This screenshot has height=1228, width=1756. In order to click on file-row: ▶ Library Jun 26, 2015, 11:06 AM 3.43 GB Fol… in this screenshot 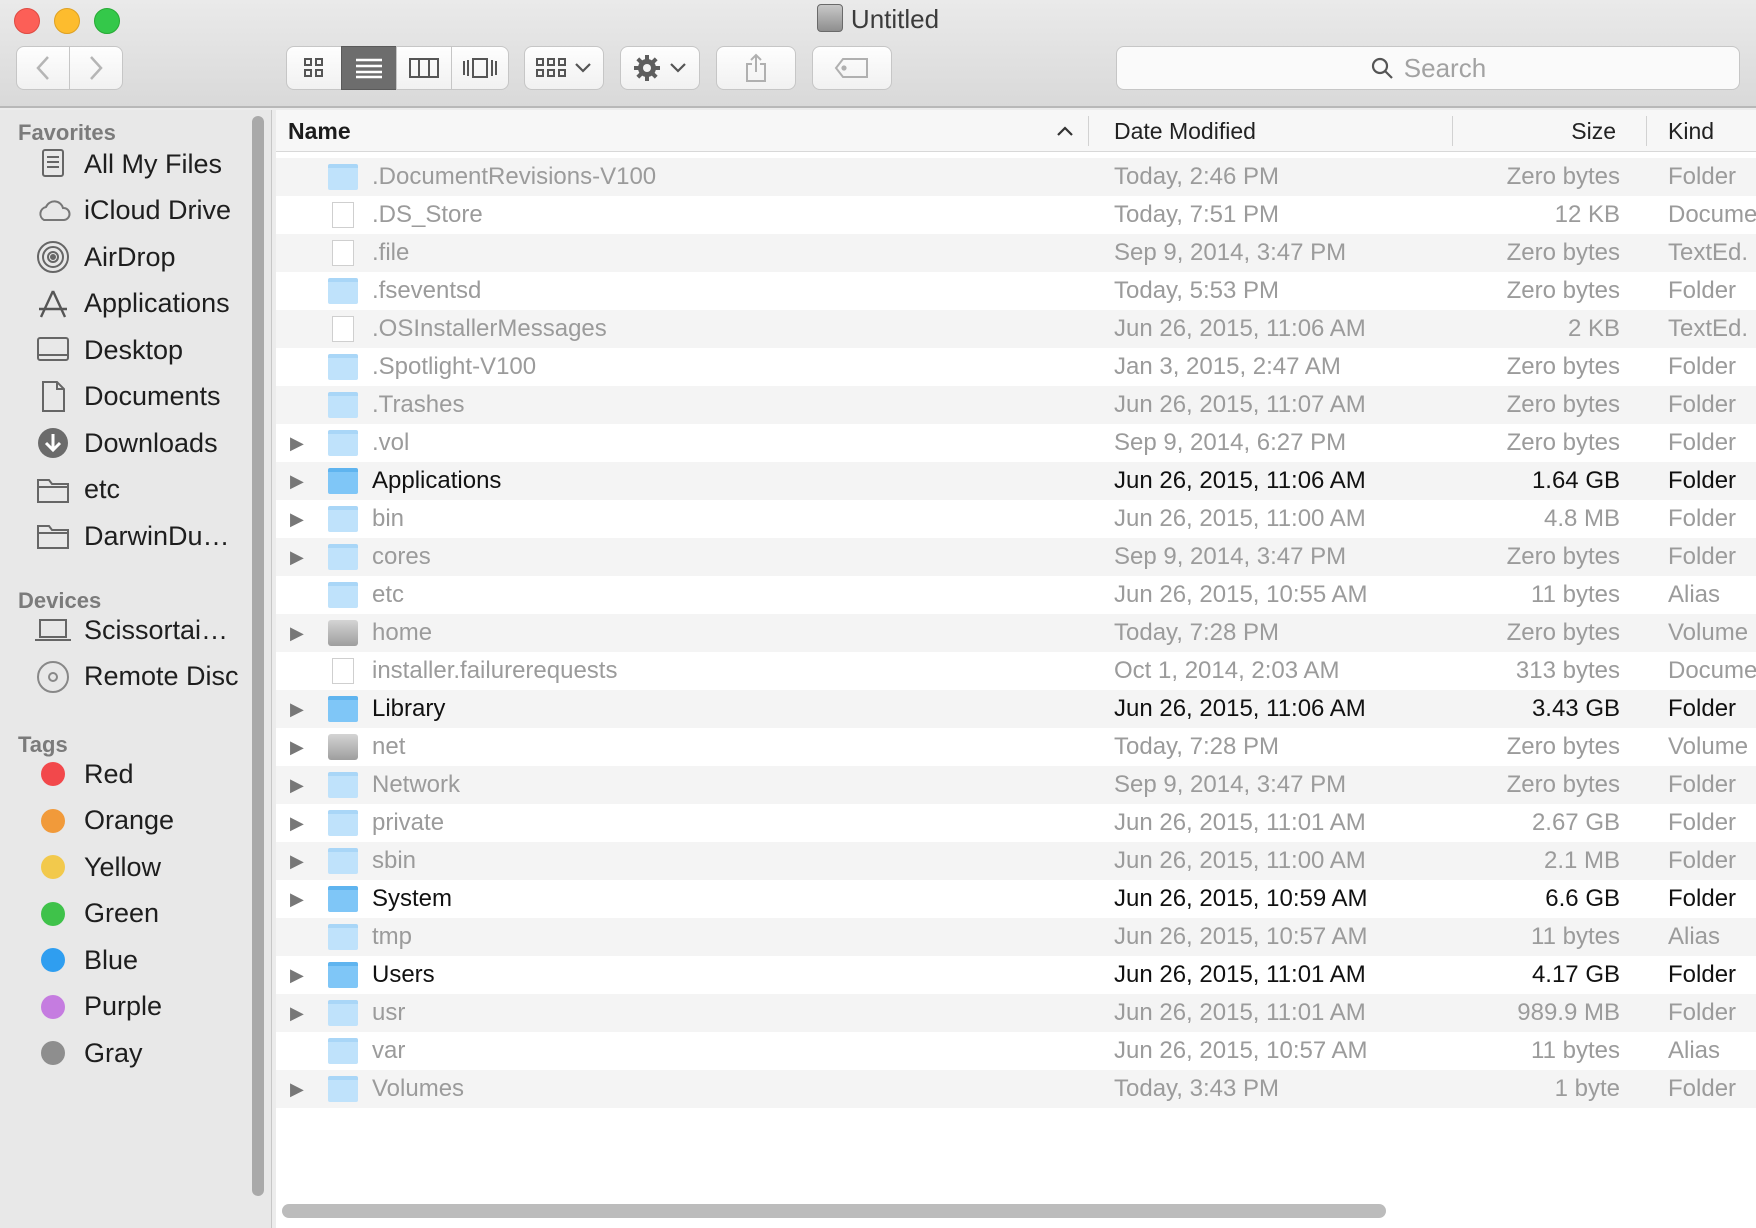, I will do `click(1016, 709)`.